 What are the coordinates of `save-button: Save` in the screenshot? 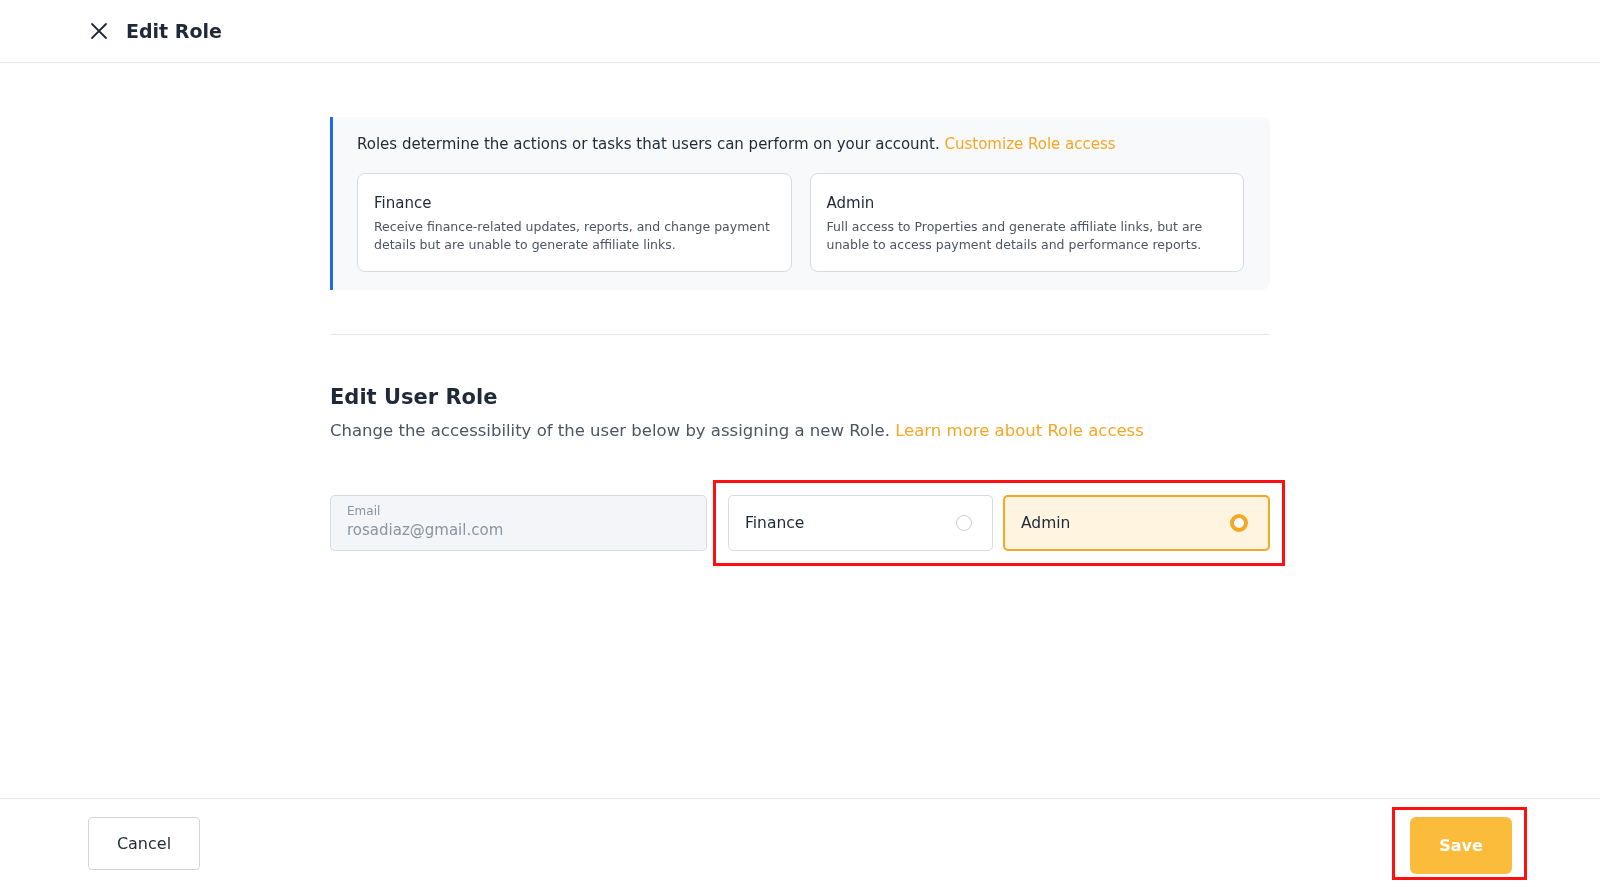 It's located at (1461, 845).